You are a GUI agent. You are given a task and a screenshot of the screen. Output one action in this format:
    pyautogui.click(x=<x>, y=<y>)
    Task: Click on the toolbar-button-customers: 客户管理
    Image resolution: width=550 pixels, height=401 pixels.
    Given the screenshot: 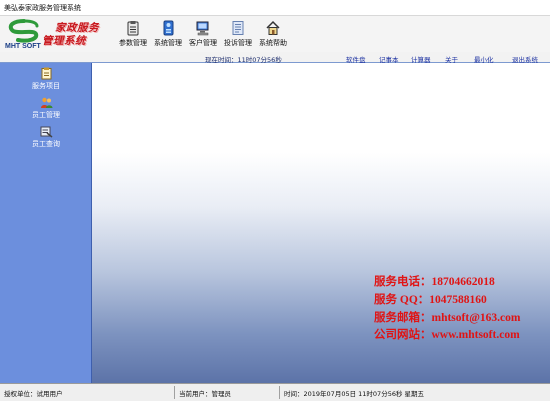 What is the action you would take?
    pyautogui.click(x=203, y=36)
    